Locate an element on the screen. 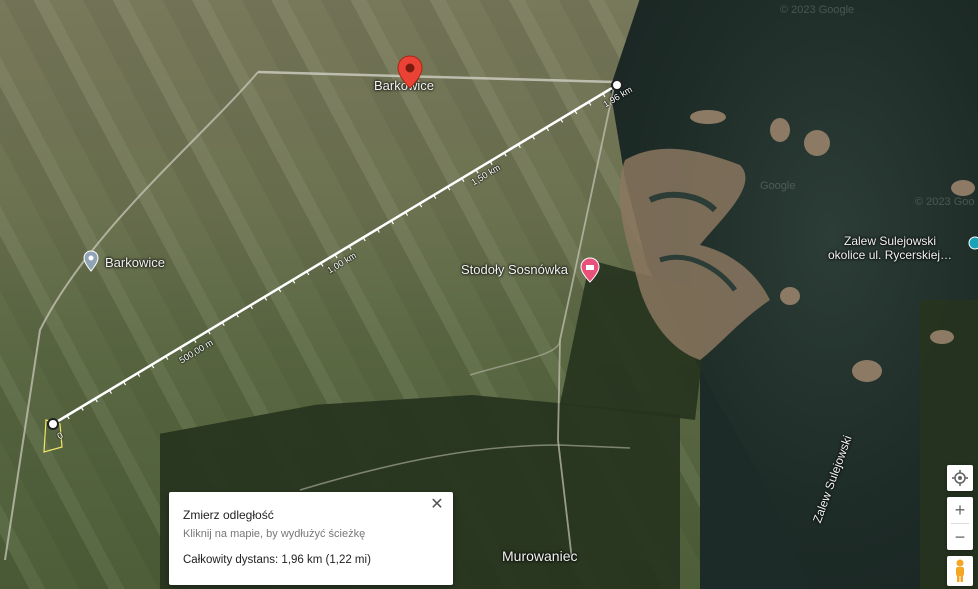 The height and width of the screenshot is (589, 978). red-pin-icon is located at coordinates (410, 72).